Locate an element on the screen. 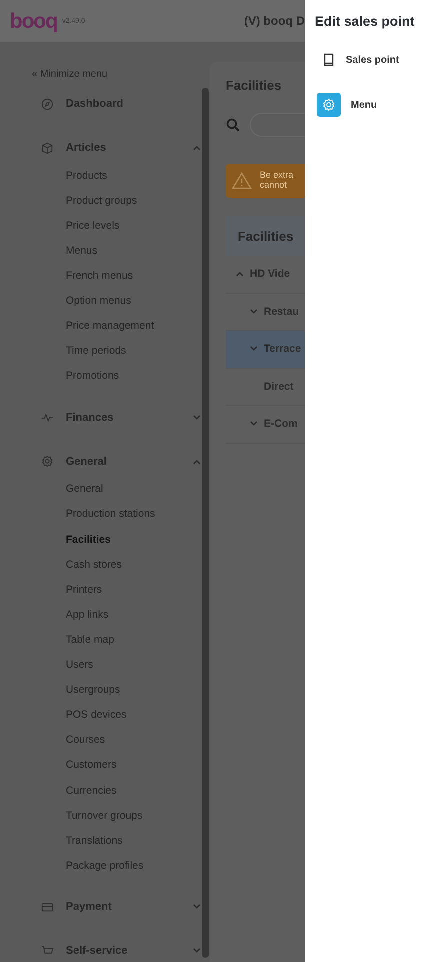  pulse-icon is located at coordinates (47, 417).